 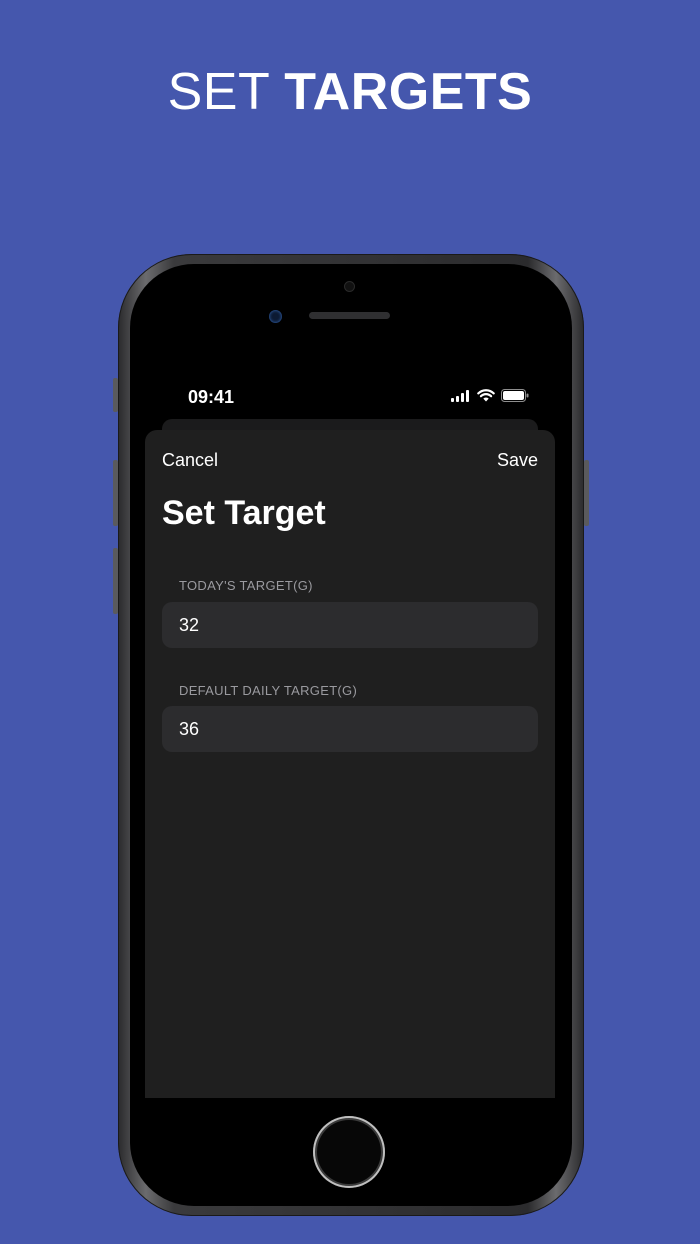 What do you see at coordinates (115, 395) in the screenshot?
I see `mute-switch` at bounding box center [115, 395].